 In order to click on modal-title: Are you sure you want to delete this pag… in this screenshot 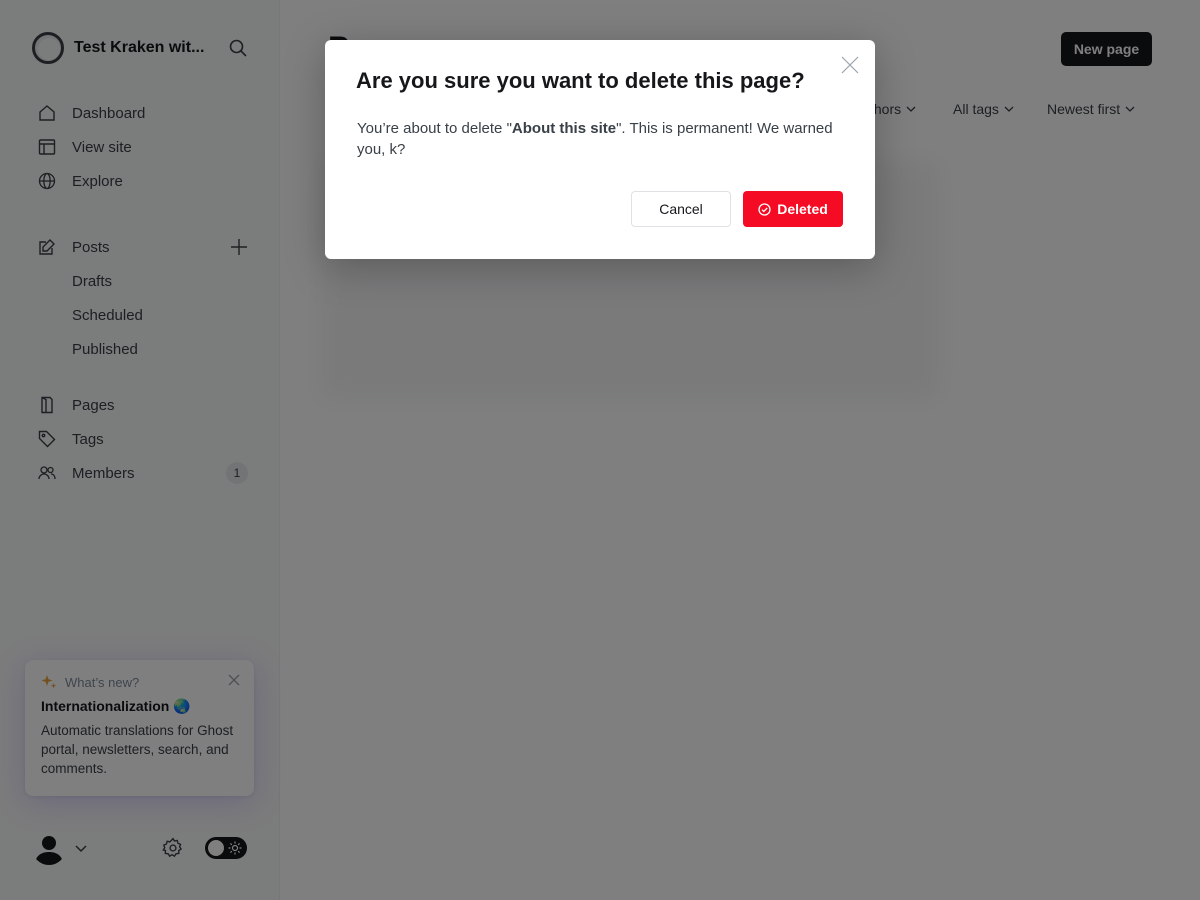, I will do `click(580, 80)`.